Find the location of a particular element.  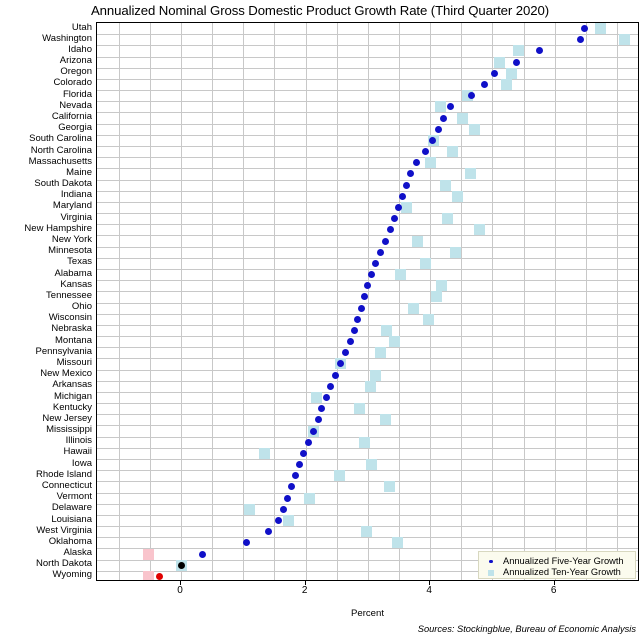

y-axis-tick-label: Louisiana is located at coordinates (71, 519).